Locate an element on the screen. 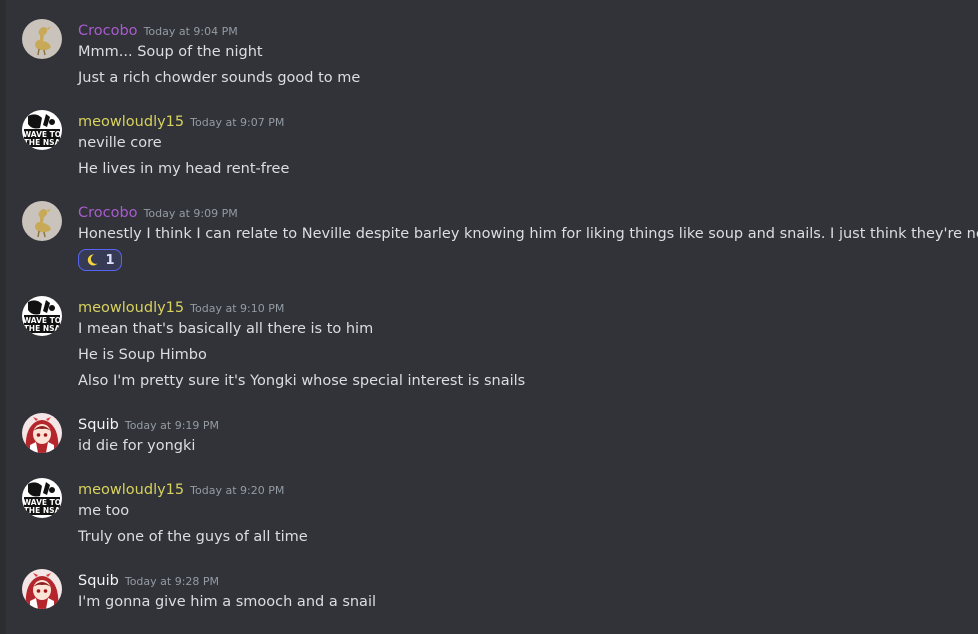  timestamp: Today at 9:19 PM is located at coordinates (172, 425).